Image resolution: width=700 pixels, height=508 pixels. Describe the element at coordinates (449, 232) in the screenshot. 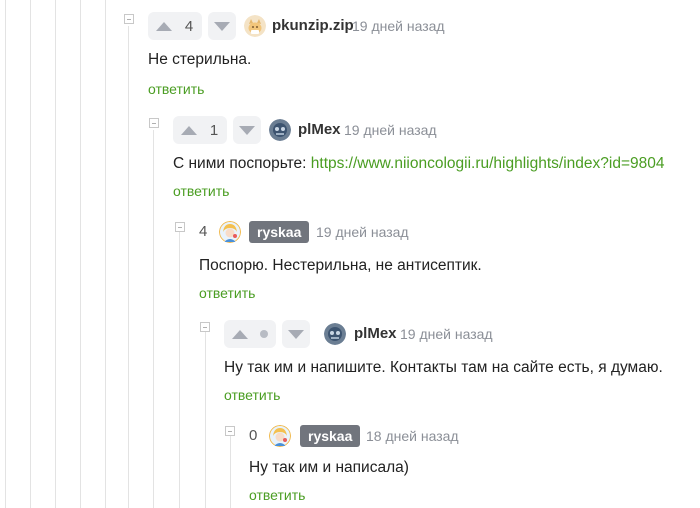

I see `comment-header: 4 ryskaa 19 дней назад` at that location.